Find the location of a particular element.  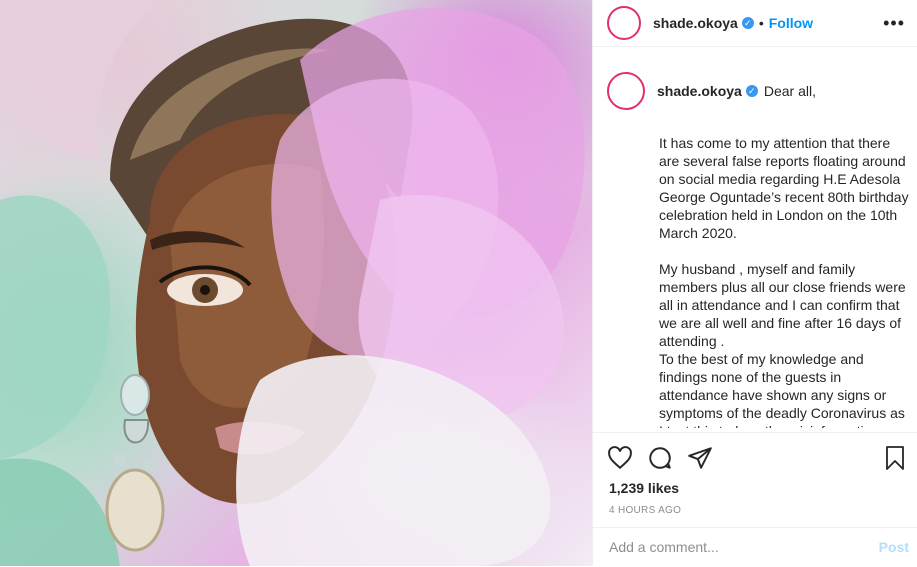

comment-input is located at coordinates (729, 547).